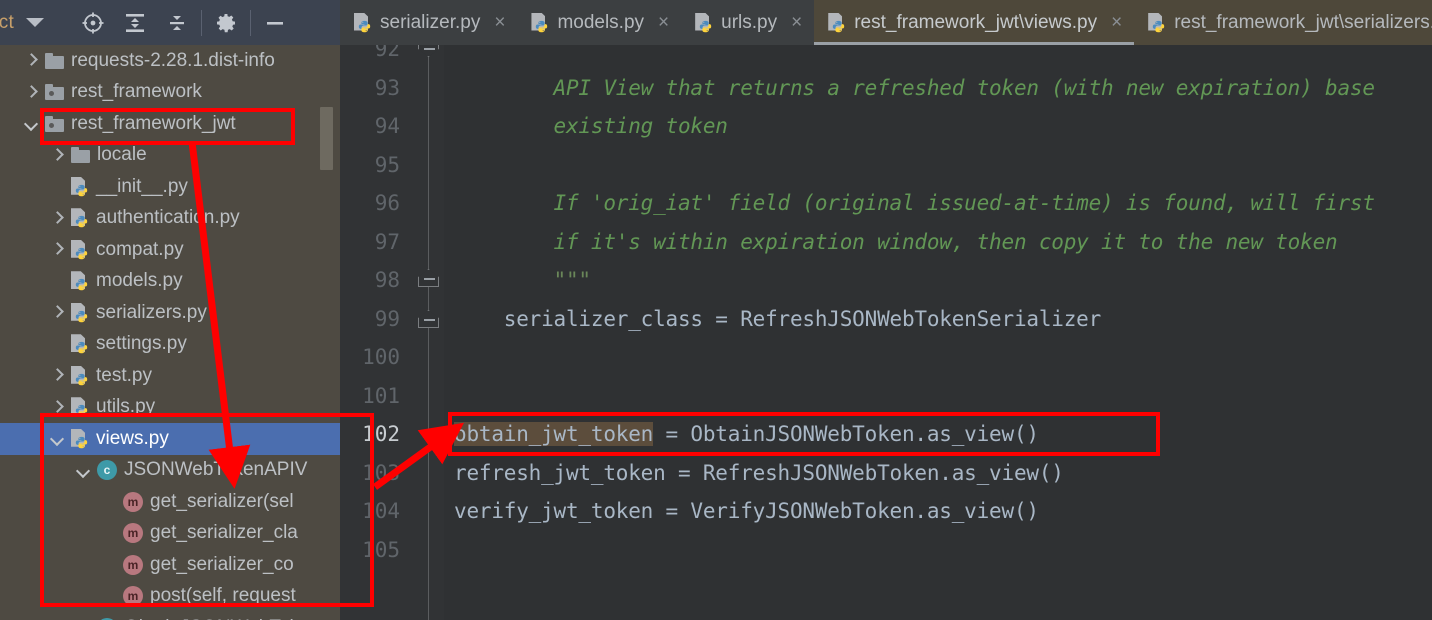 The height and width of the screenshot is (620, 1432). Describe the element at coordinates (748, 22) in the screenshot. I see `editor-tab-2: urls.py ×` at that location.